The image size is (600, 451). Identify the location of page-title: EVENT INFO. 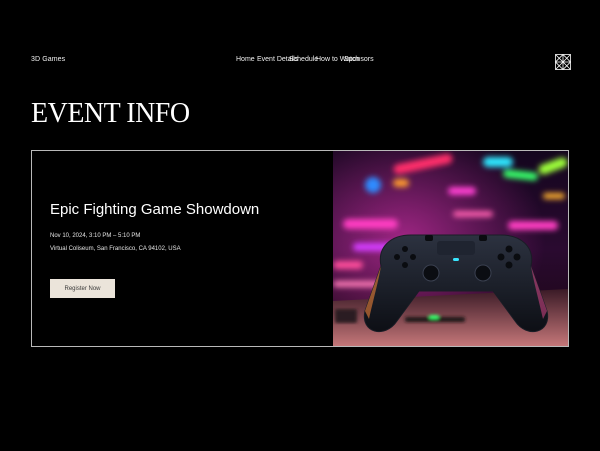
(110, 113).